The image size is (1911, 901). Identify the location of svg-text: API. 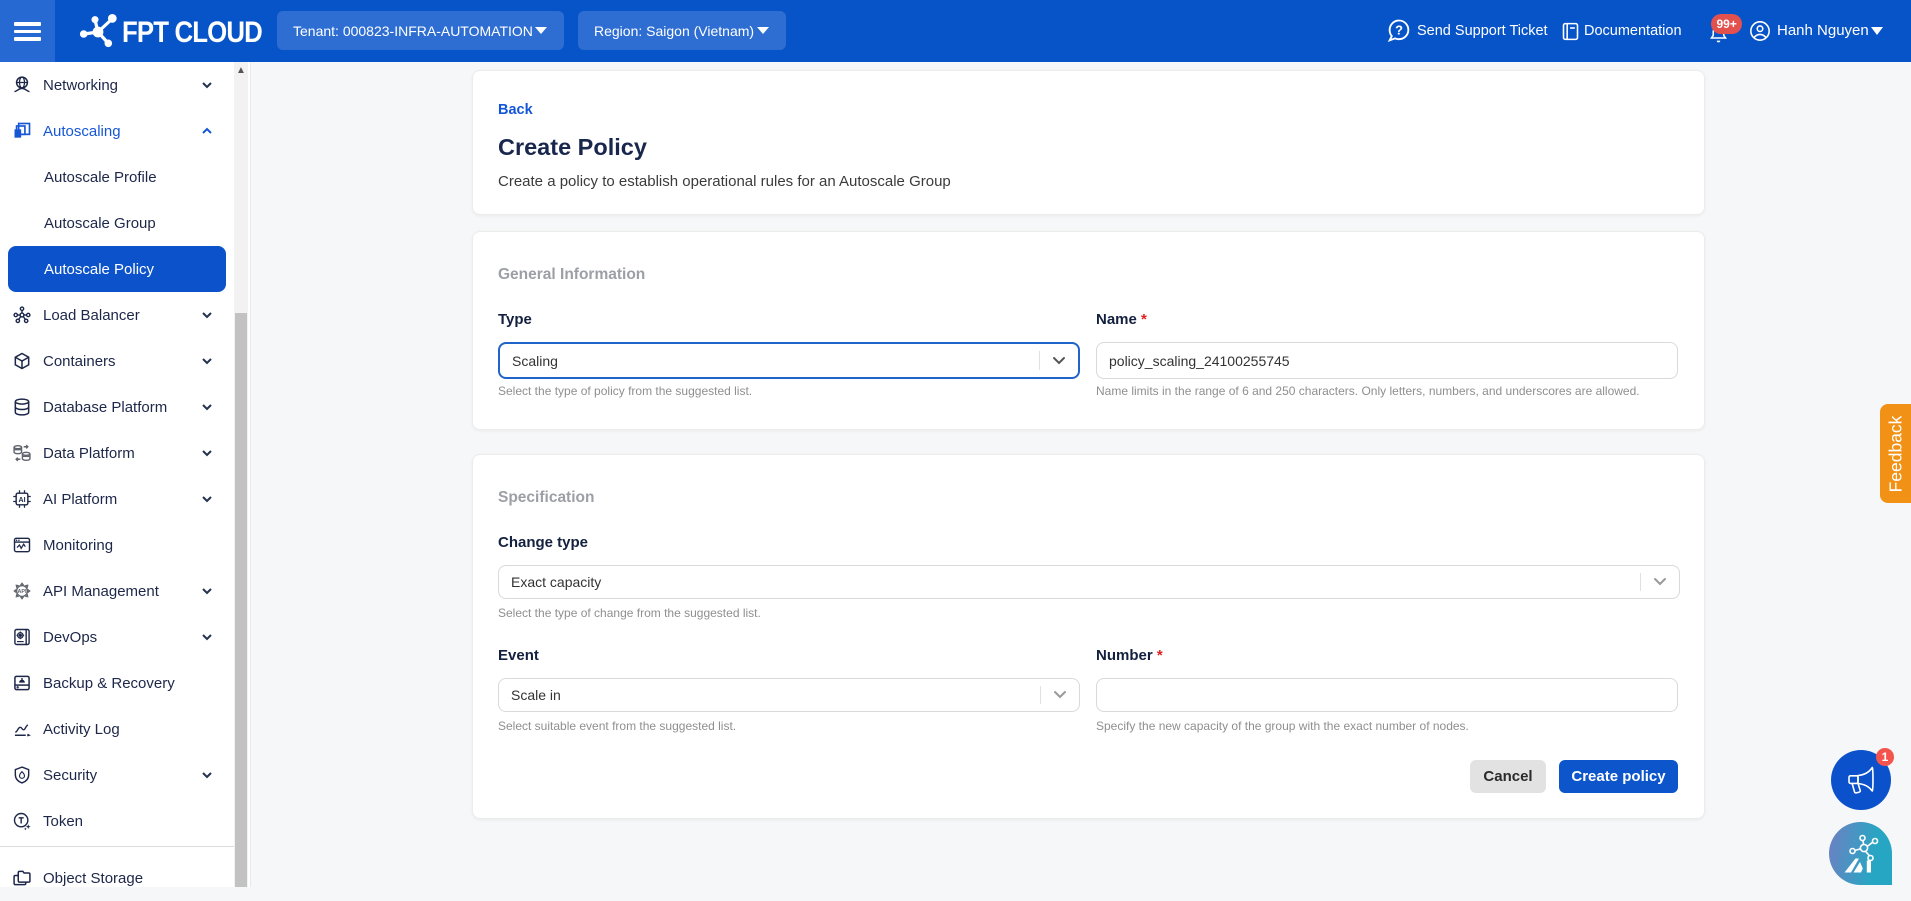
(22, 592).